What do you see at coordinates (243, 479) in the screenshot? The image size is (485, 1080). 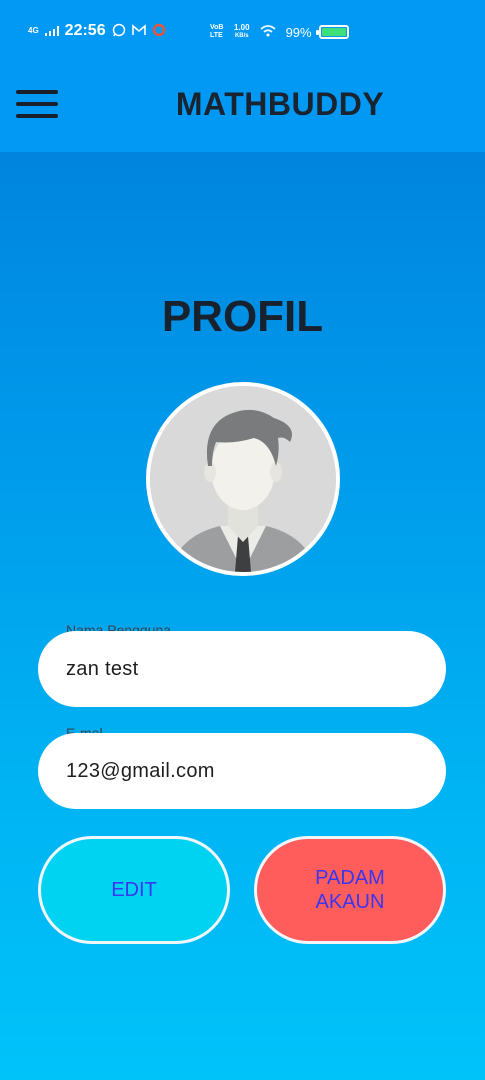 I see `user-avatar-icon` at bounding box center [243, 479].